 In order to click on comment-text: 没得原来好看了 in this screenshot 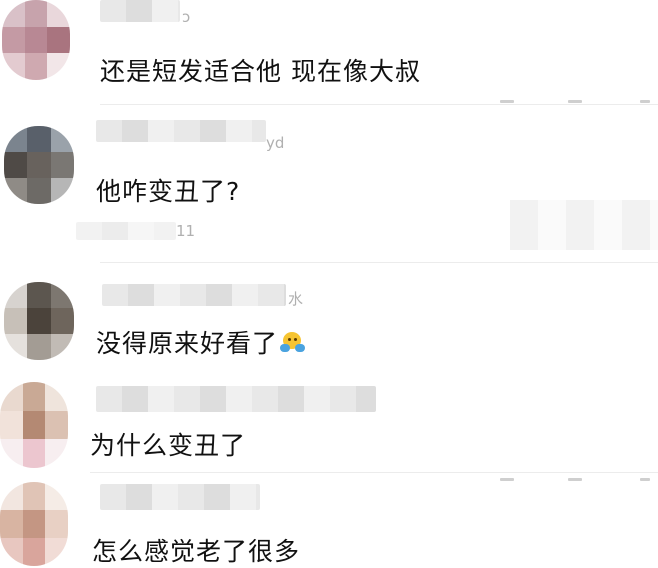, I will do `click(201, 342)`.